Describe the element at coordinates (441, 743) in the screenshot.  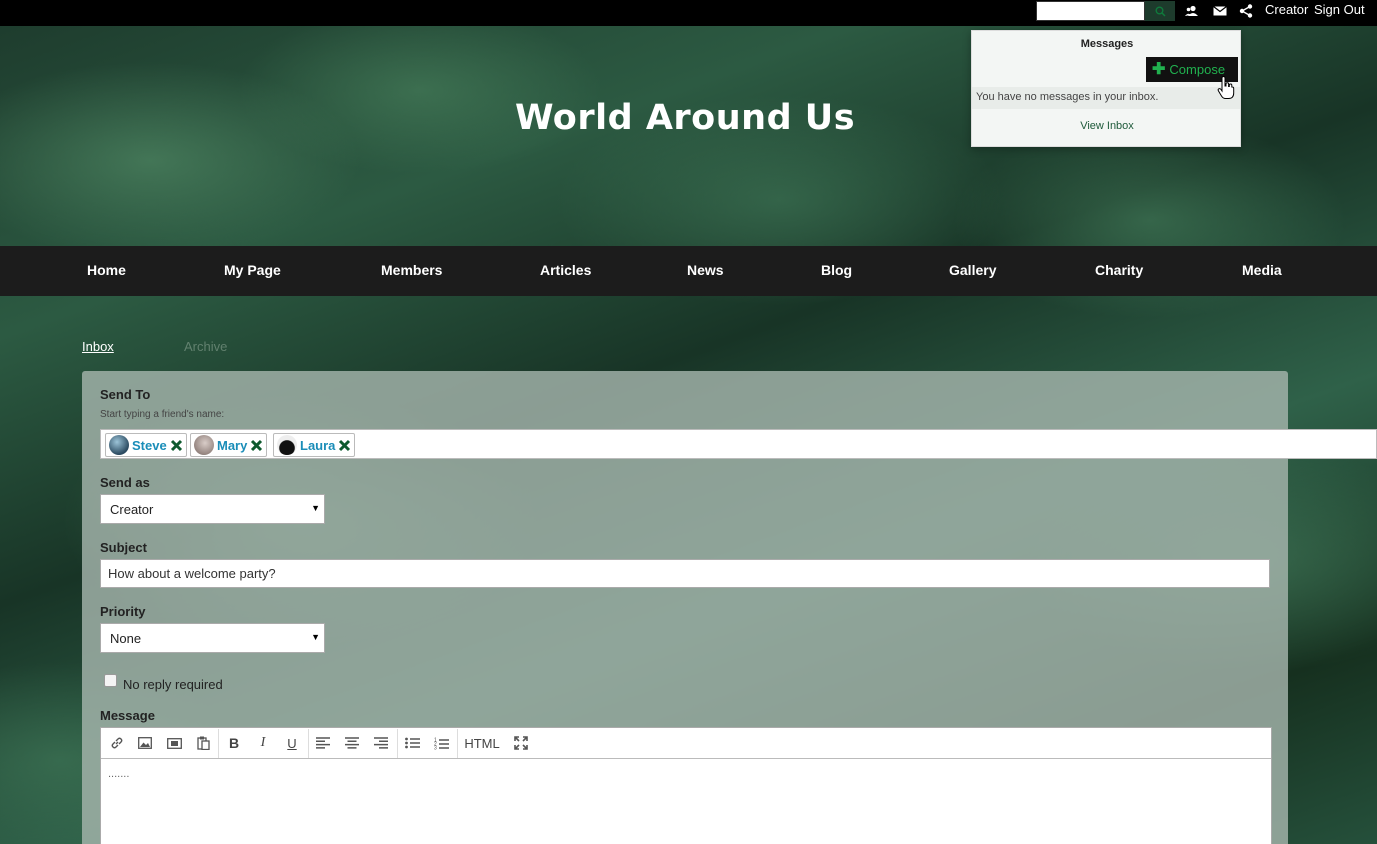
I see `numbered-list-icon: 123` at that location.